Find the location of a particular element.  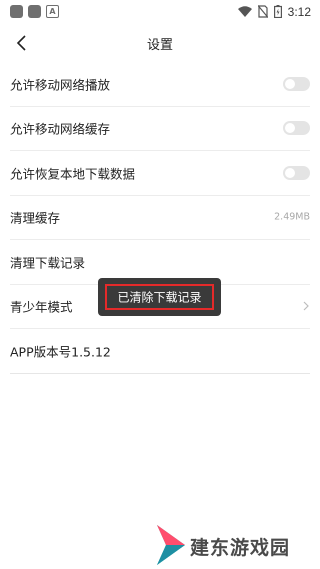

mobile-cache-toggle is located at coordinates (296, 128).